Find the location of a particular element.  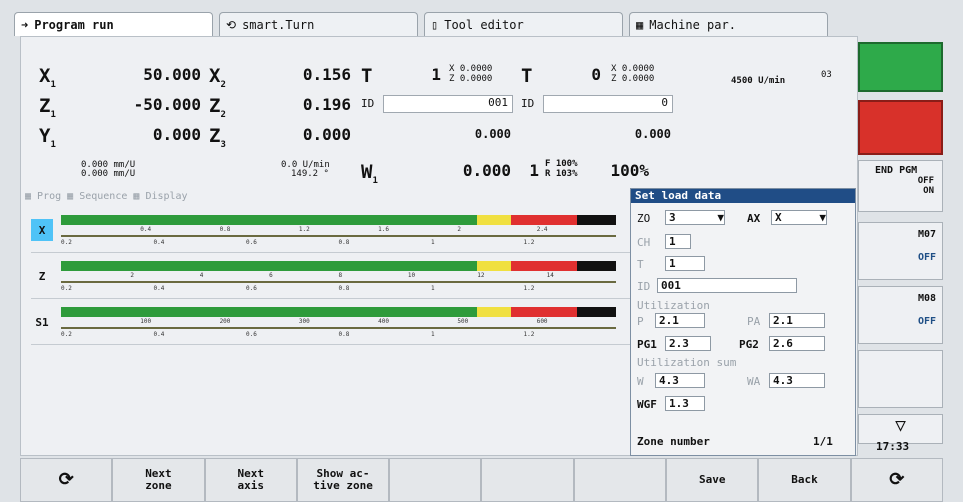

m08-key: M08 OFF is located at coordinates (900, 315).